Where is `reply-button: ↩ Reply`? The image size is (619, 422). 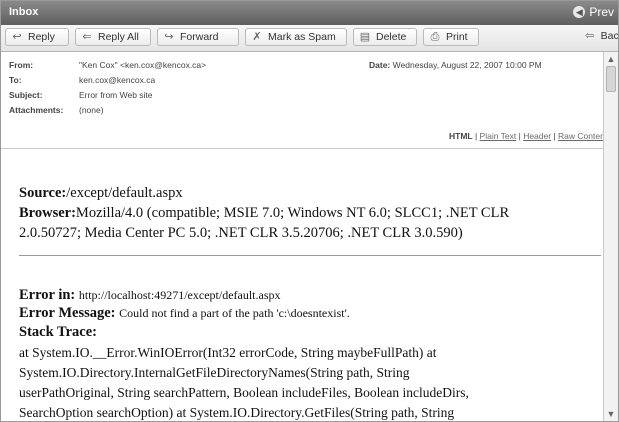
reply-button: ↩ Reply is located at coordinates (37, 37).